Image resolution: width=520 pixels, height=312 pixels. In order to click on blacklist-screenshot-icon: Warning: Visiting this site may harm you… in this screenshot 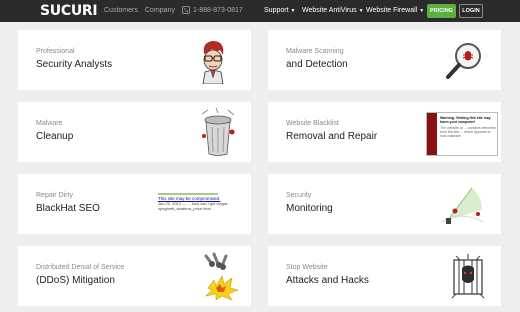, I will do `click(462, 134)`.